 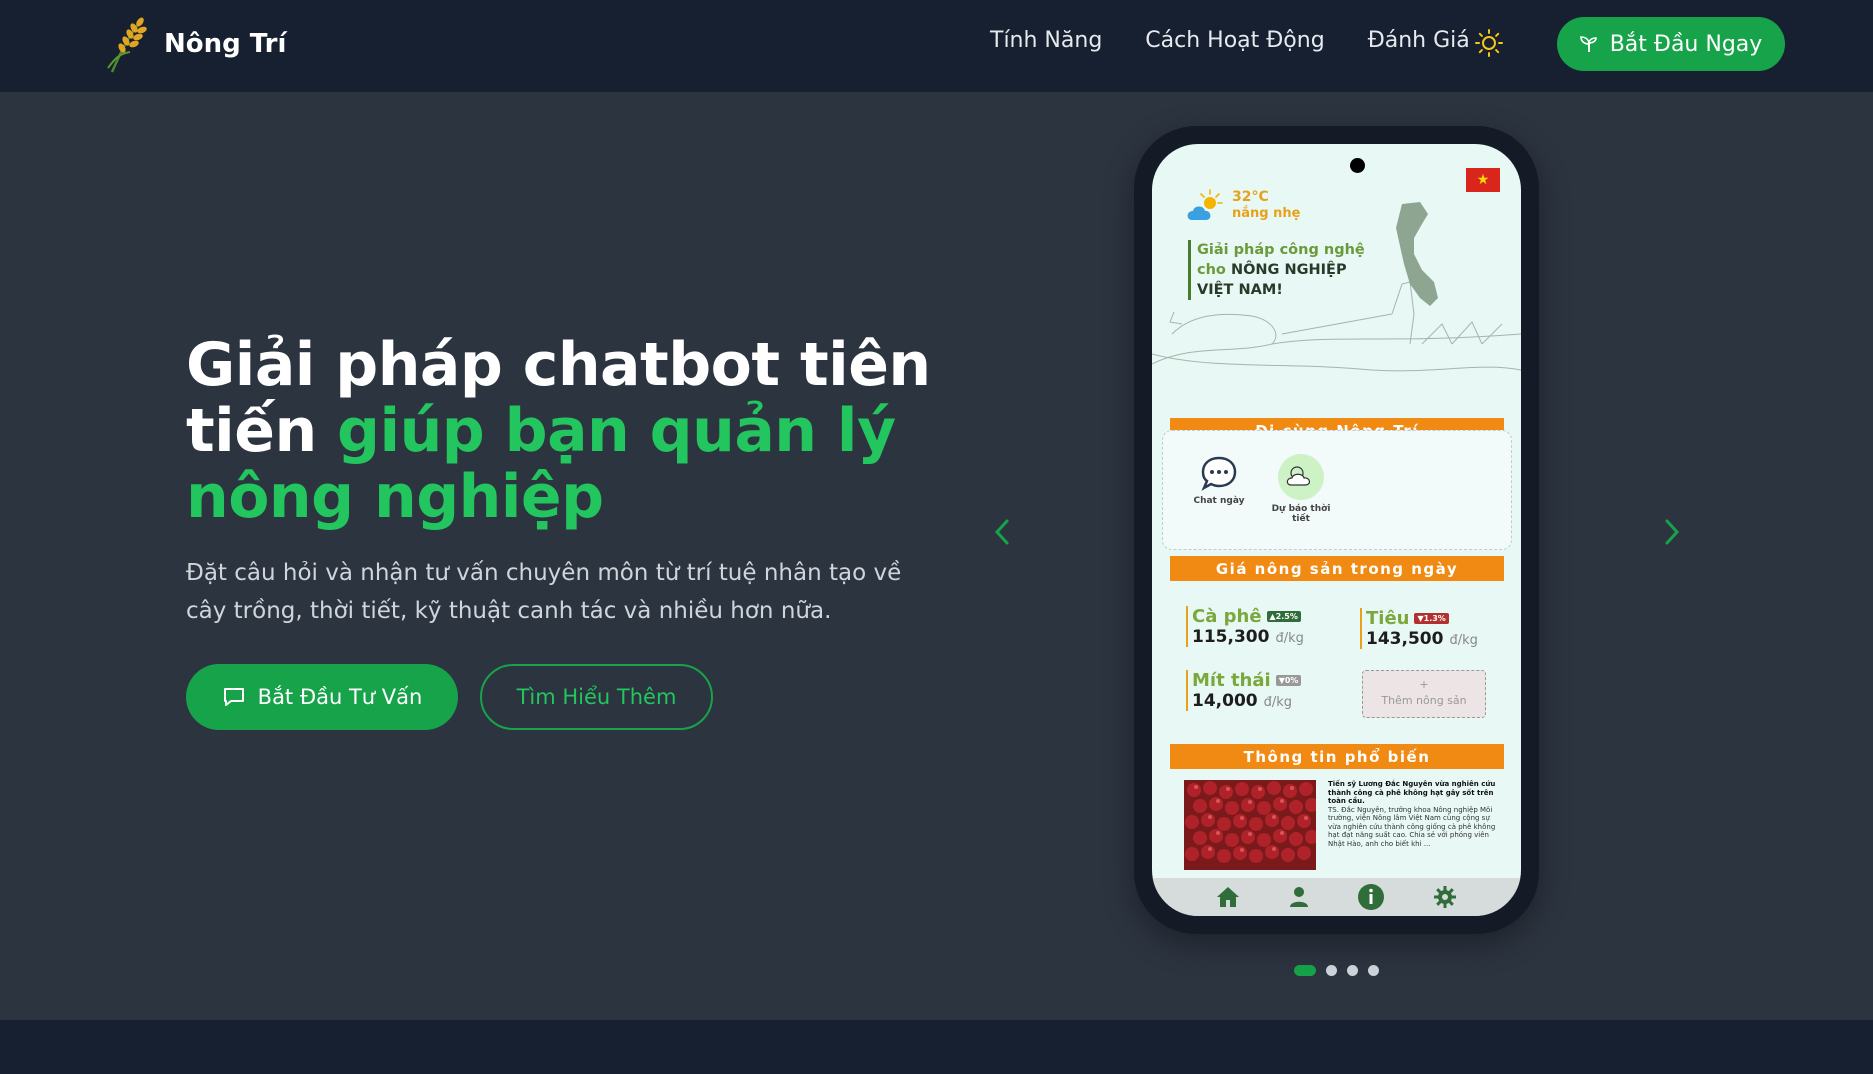 I want to click on nav-link-reviews: Đánh Giá, so click(x=1419, y=40).